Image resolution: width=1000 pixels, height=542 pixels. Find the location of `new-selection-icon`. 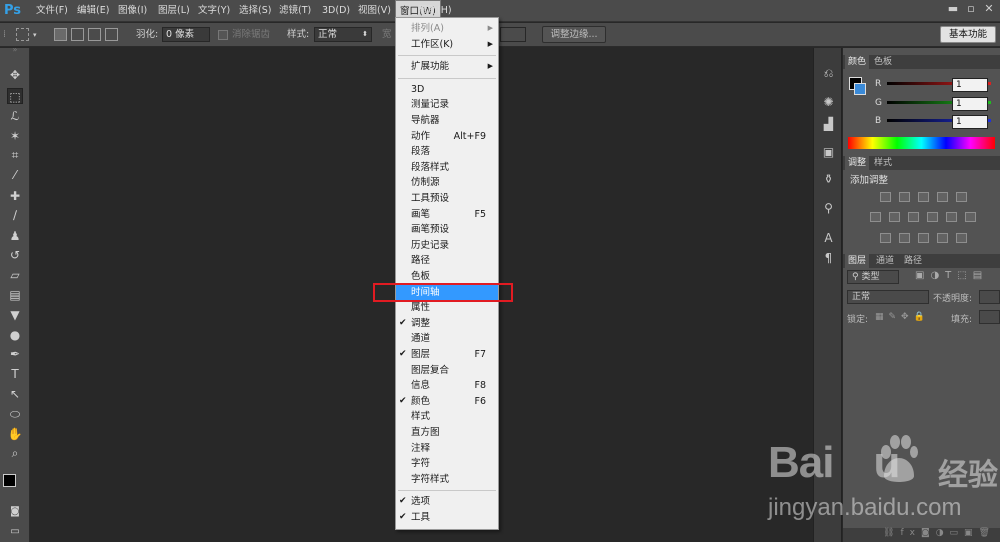

new-selection-icon is located at coordinates (60, 34).